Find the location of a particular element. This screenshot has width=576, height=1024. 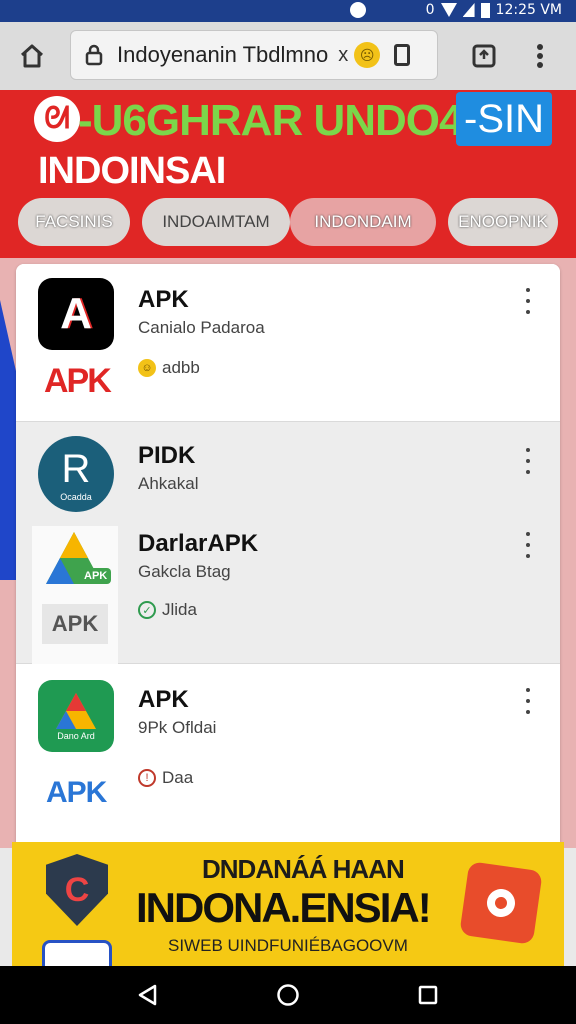

system-nav-bar is located at coordinates (288, 995).